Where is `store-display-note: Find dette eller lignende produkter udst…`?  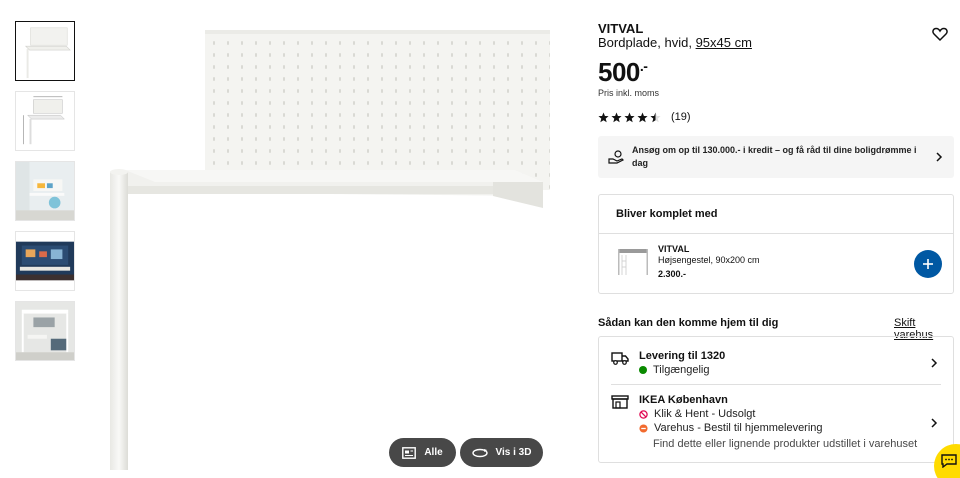 store-display-note: Find dette eller lignende produkter udst… is located at coordinates (785, 444).